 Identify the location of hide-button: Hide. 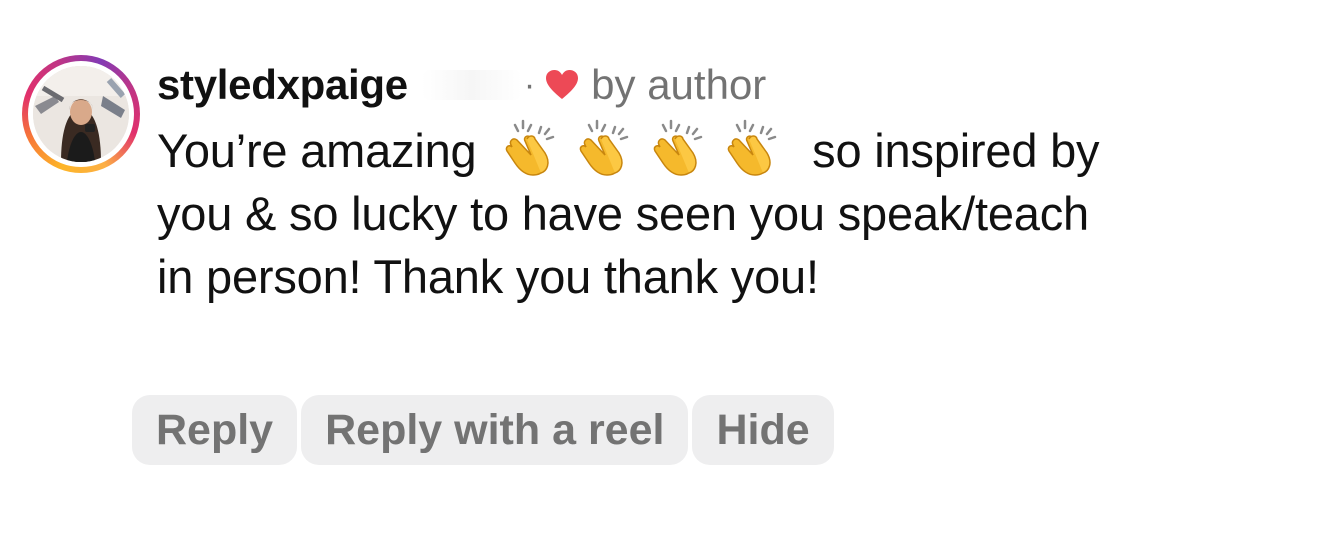
(763, 430).